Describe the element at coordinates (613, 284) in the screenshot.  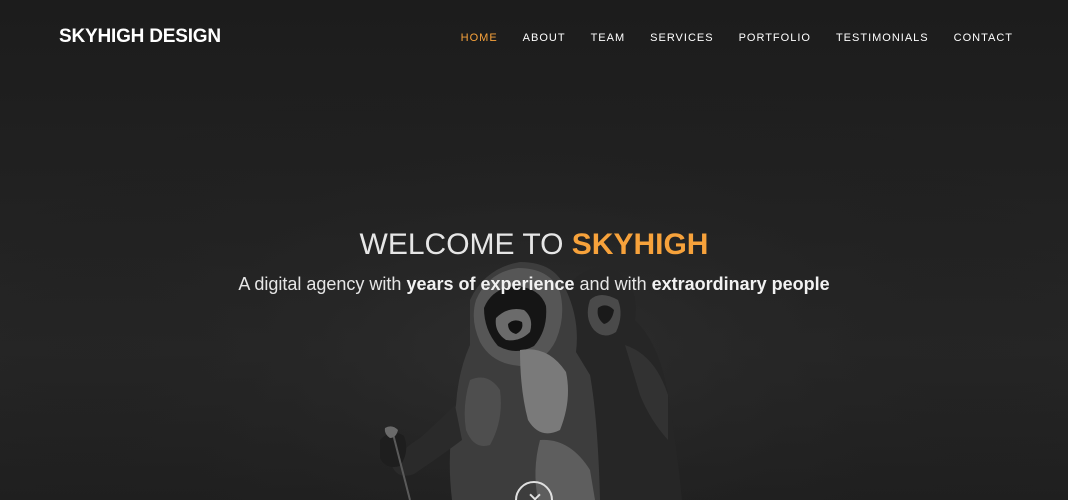
I see `tagline-text-2: and with` at that location.